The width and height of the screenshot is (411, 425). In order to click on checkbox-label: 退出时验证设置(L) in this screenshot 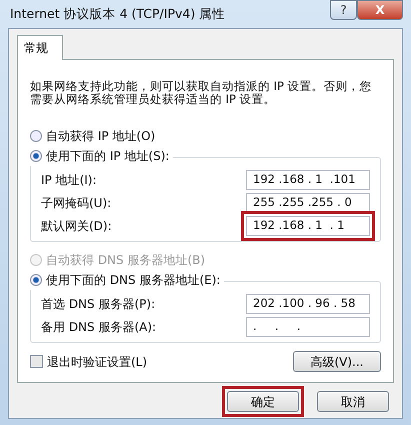, I will do `click(97, 362)`.